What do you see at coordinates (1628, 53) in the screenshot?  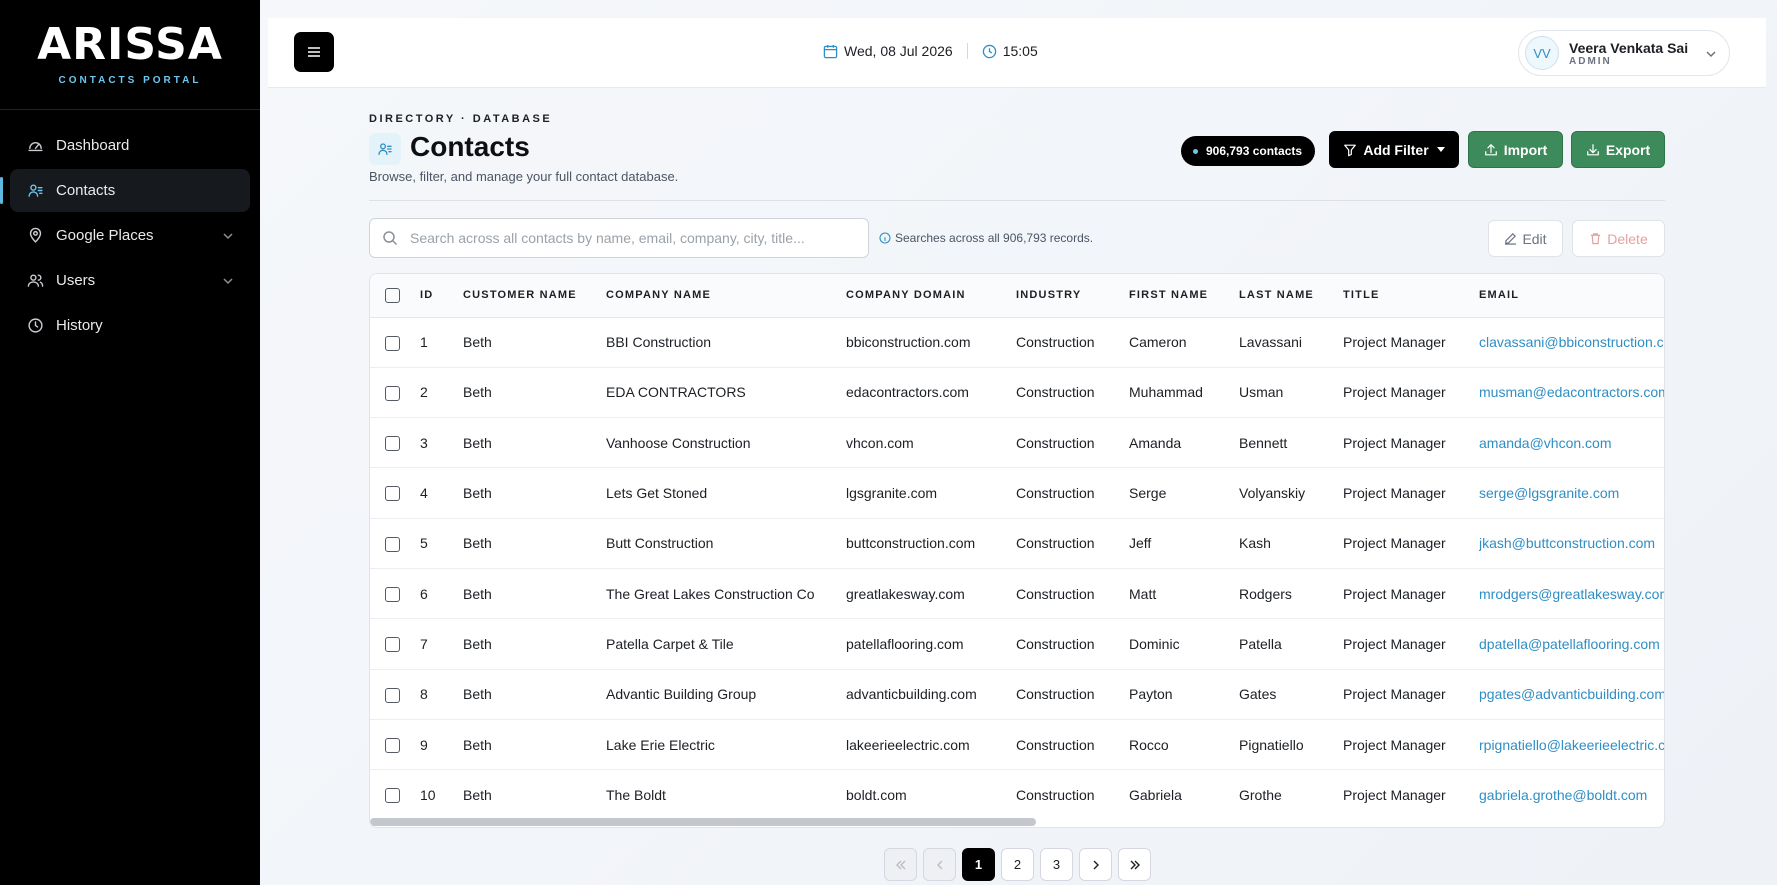 I see `user-info: Veera Venkata Sai ADMIN` at bounding box center [1628, 53].